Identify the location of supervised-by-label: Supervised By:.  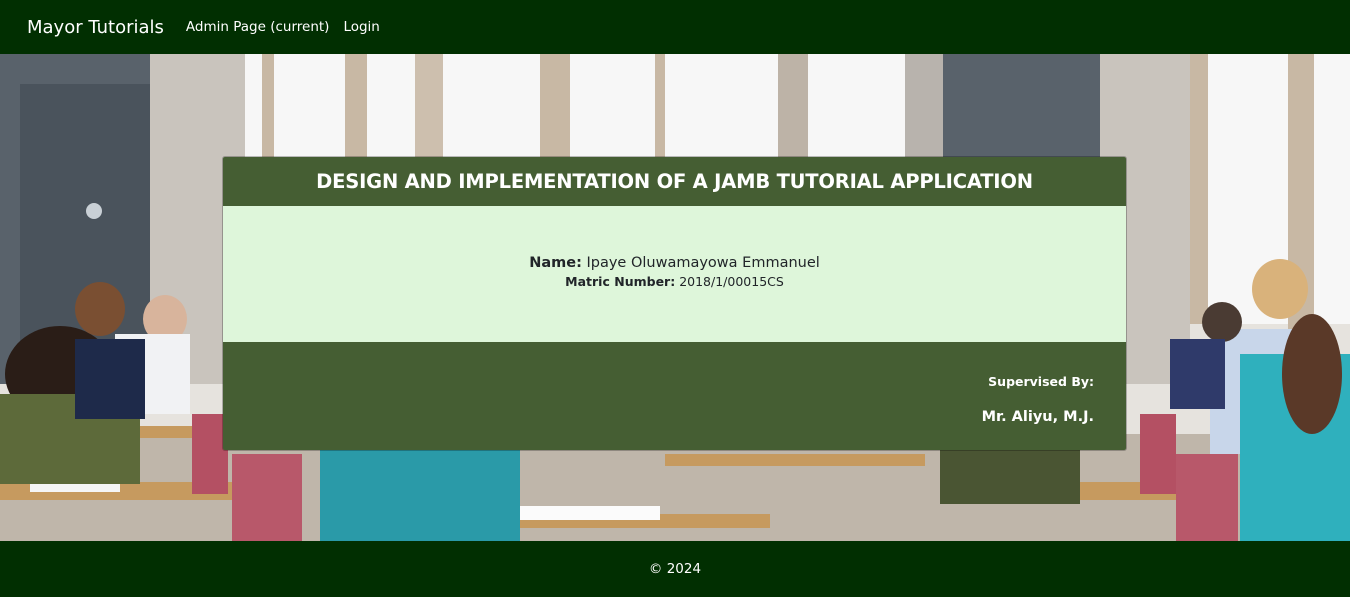
(1041, 381).